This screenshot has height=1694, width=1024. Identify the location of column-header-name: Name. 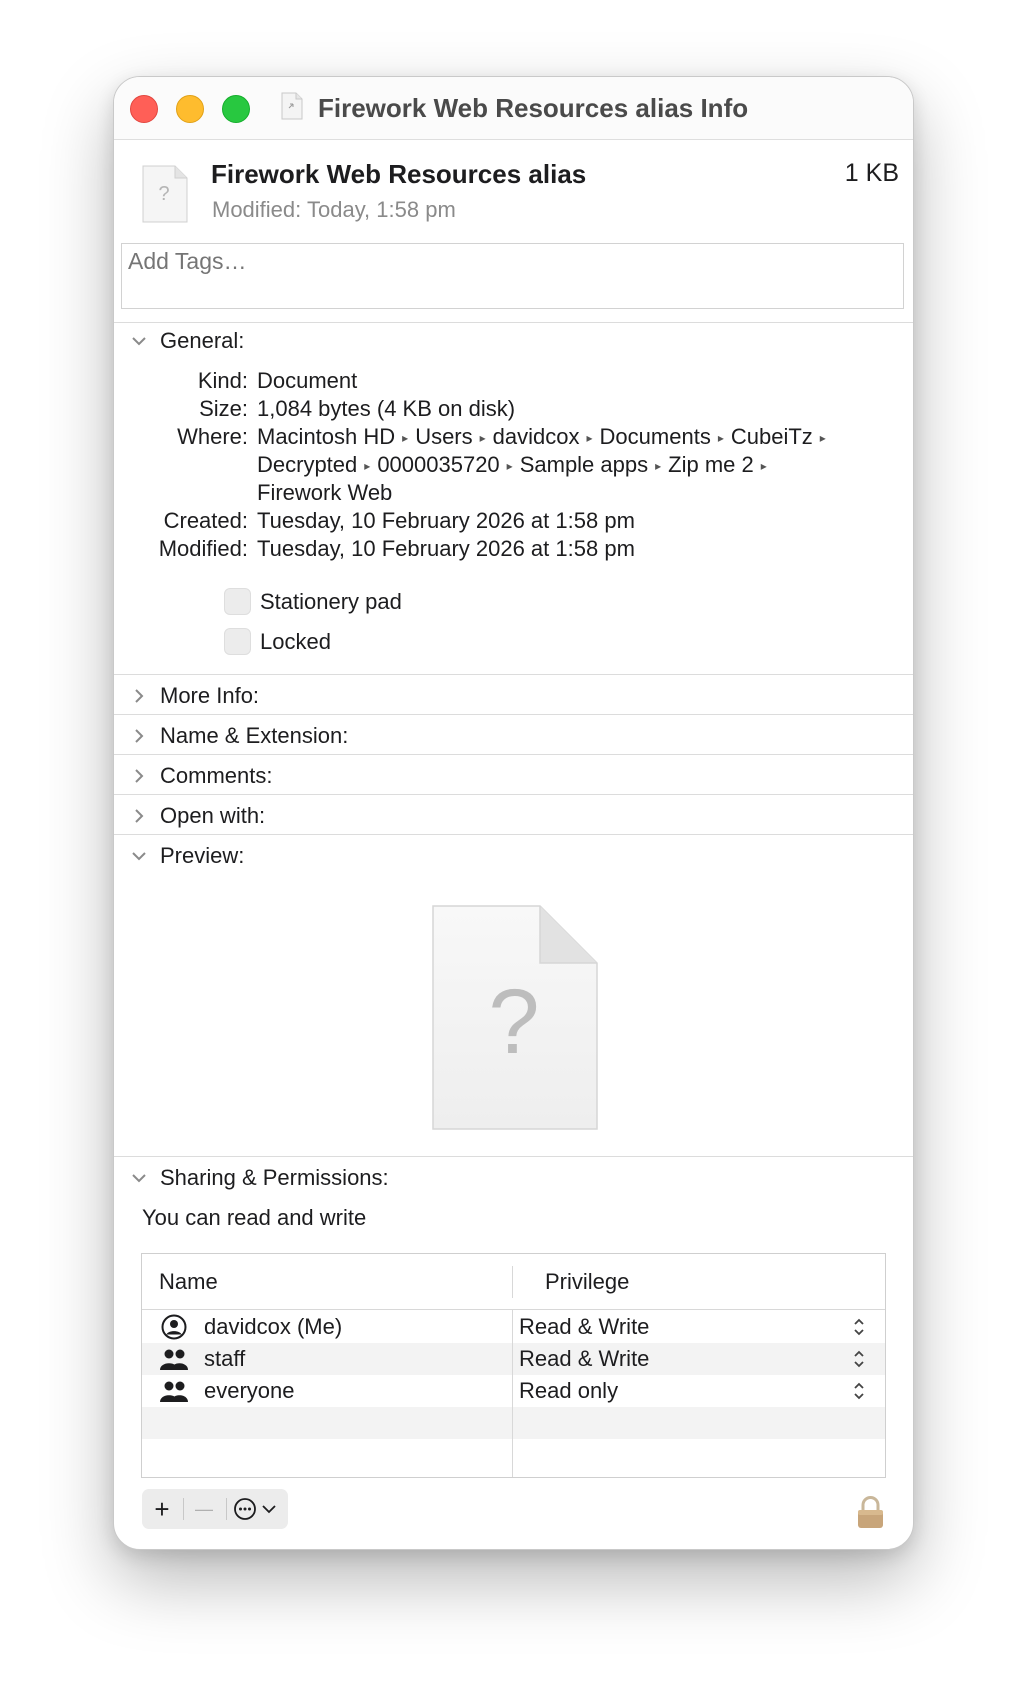
(188, 1282).